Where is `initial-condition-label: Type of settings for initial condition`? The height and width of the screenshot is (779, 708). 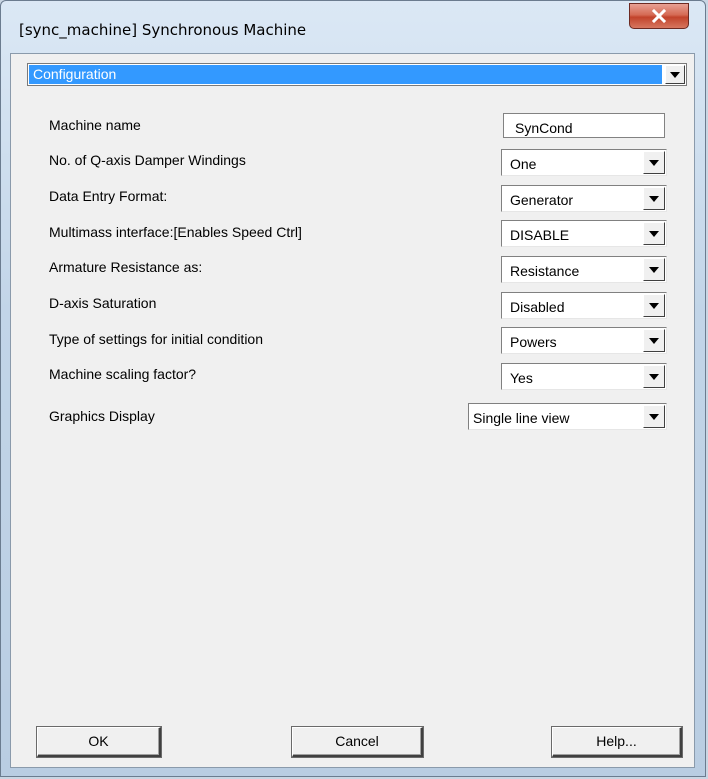 initial-condition-label: Type of settings for initial condition is located at coordinates (156, 339).